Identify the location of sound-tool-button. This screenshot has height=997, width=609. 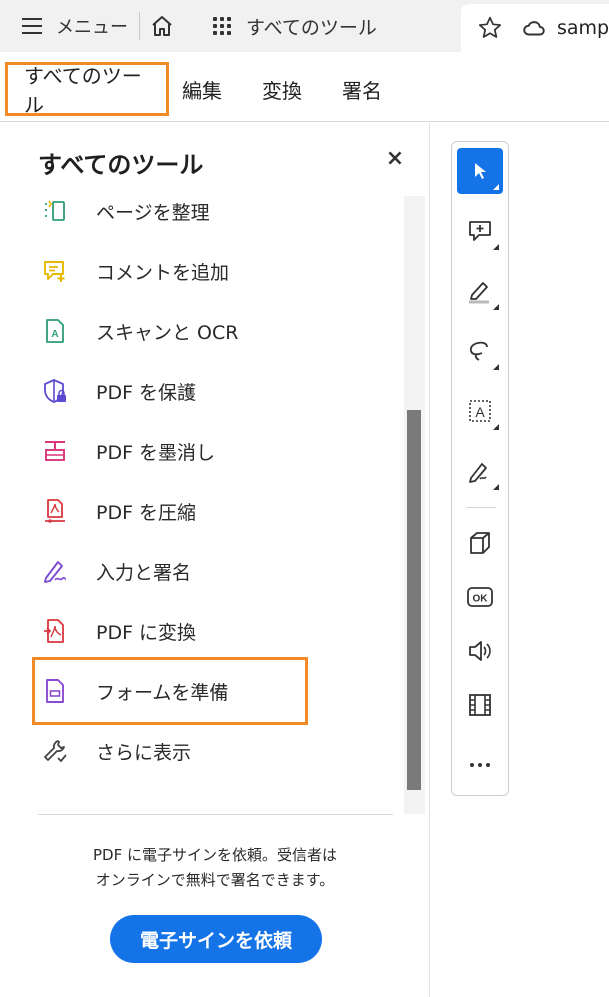
(480, 651).